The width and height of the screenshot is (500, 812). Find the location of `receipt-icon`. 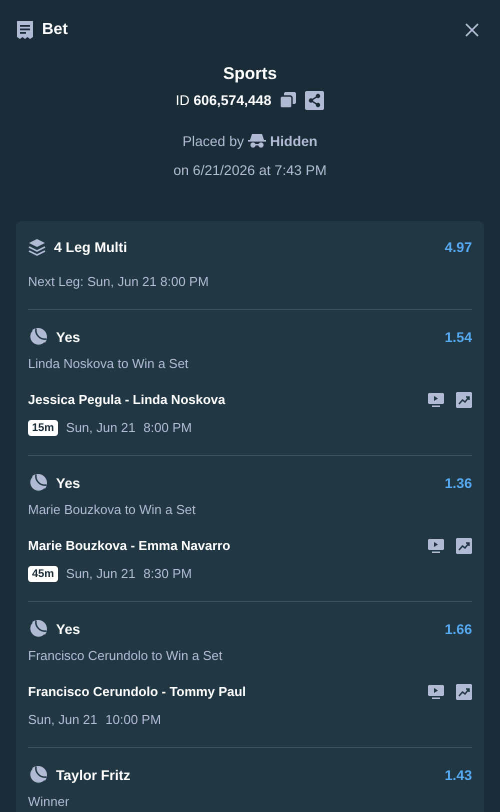

receipt-icon is located at coordinates (25, 30).